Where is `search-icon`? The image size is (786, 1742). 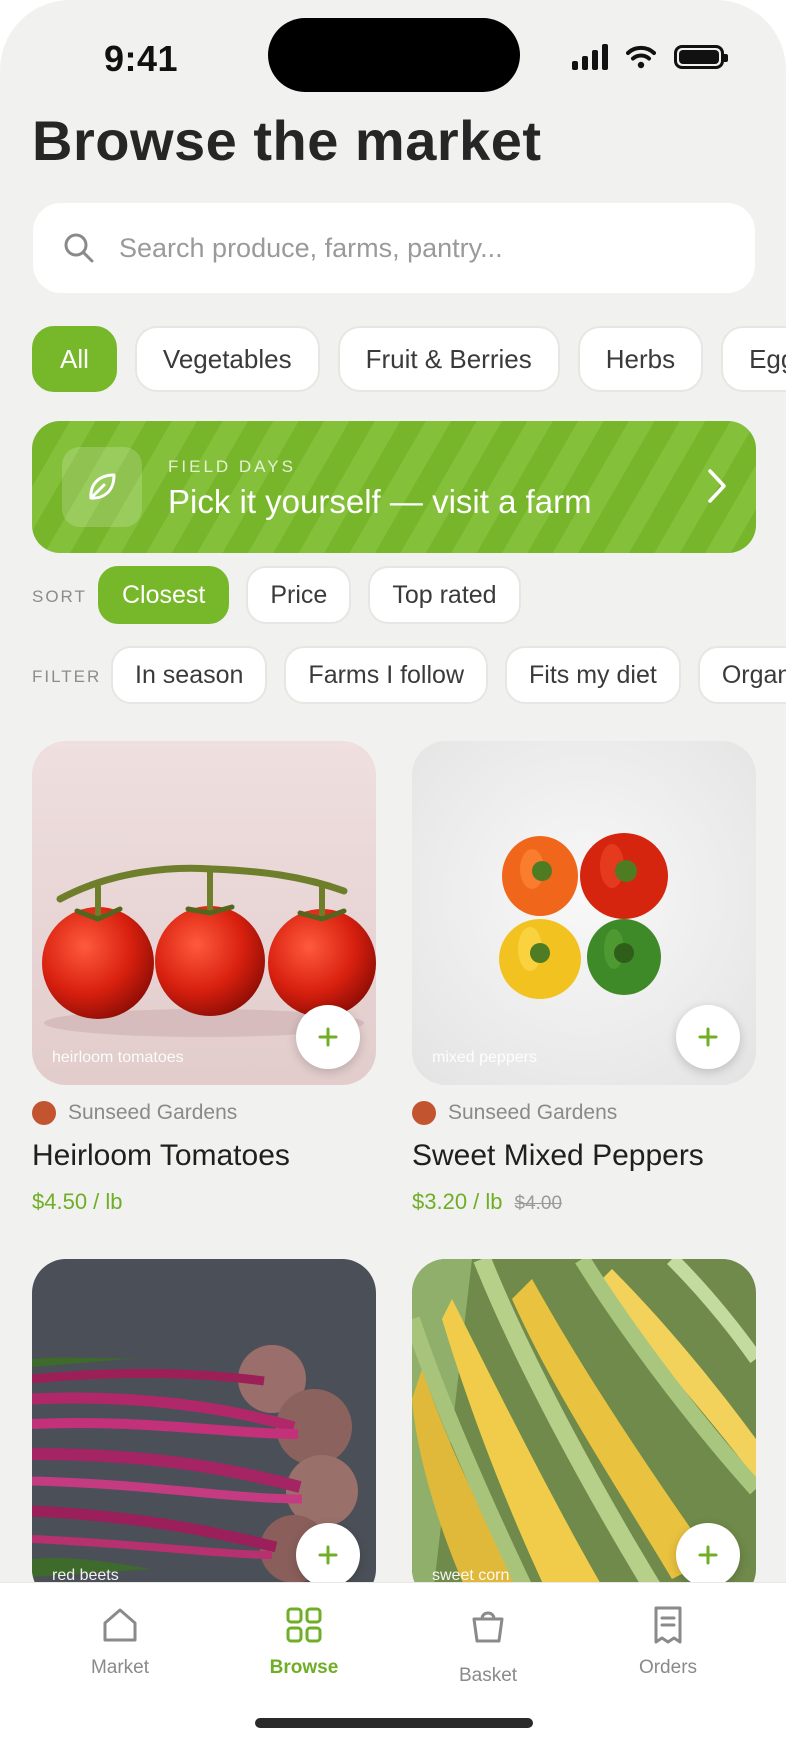
search-icon is located at coordinates (79, 248).